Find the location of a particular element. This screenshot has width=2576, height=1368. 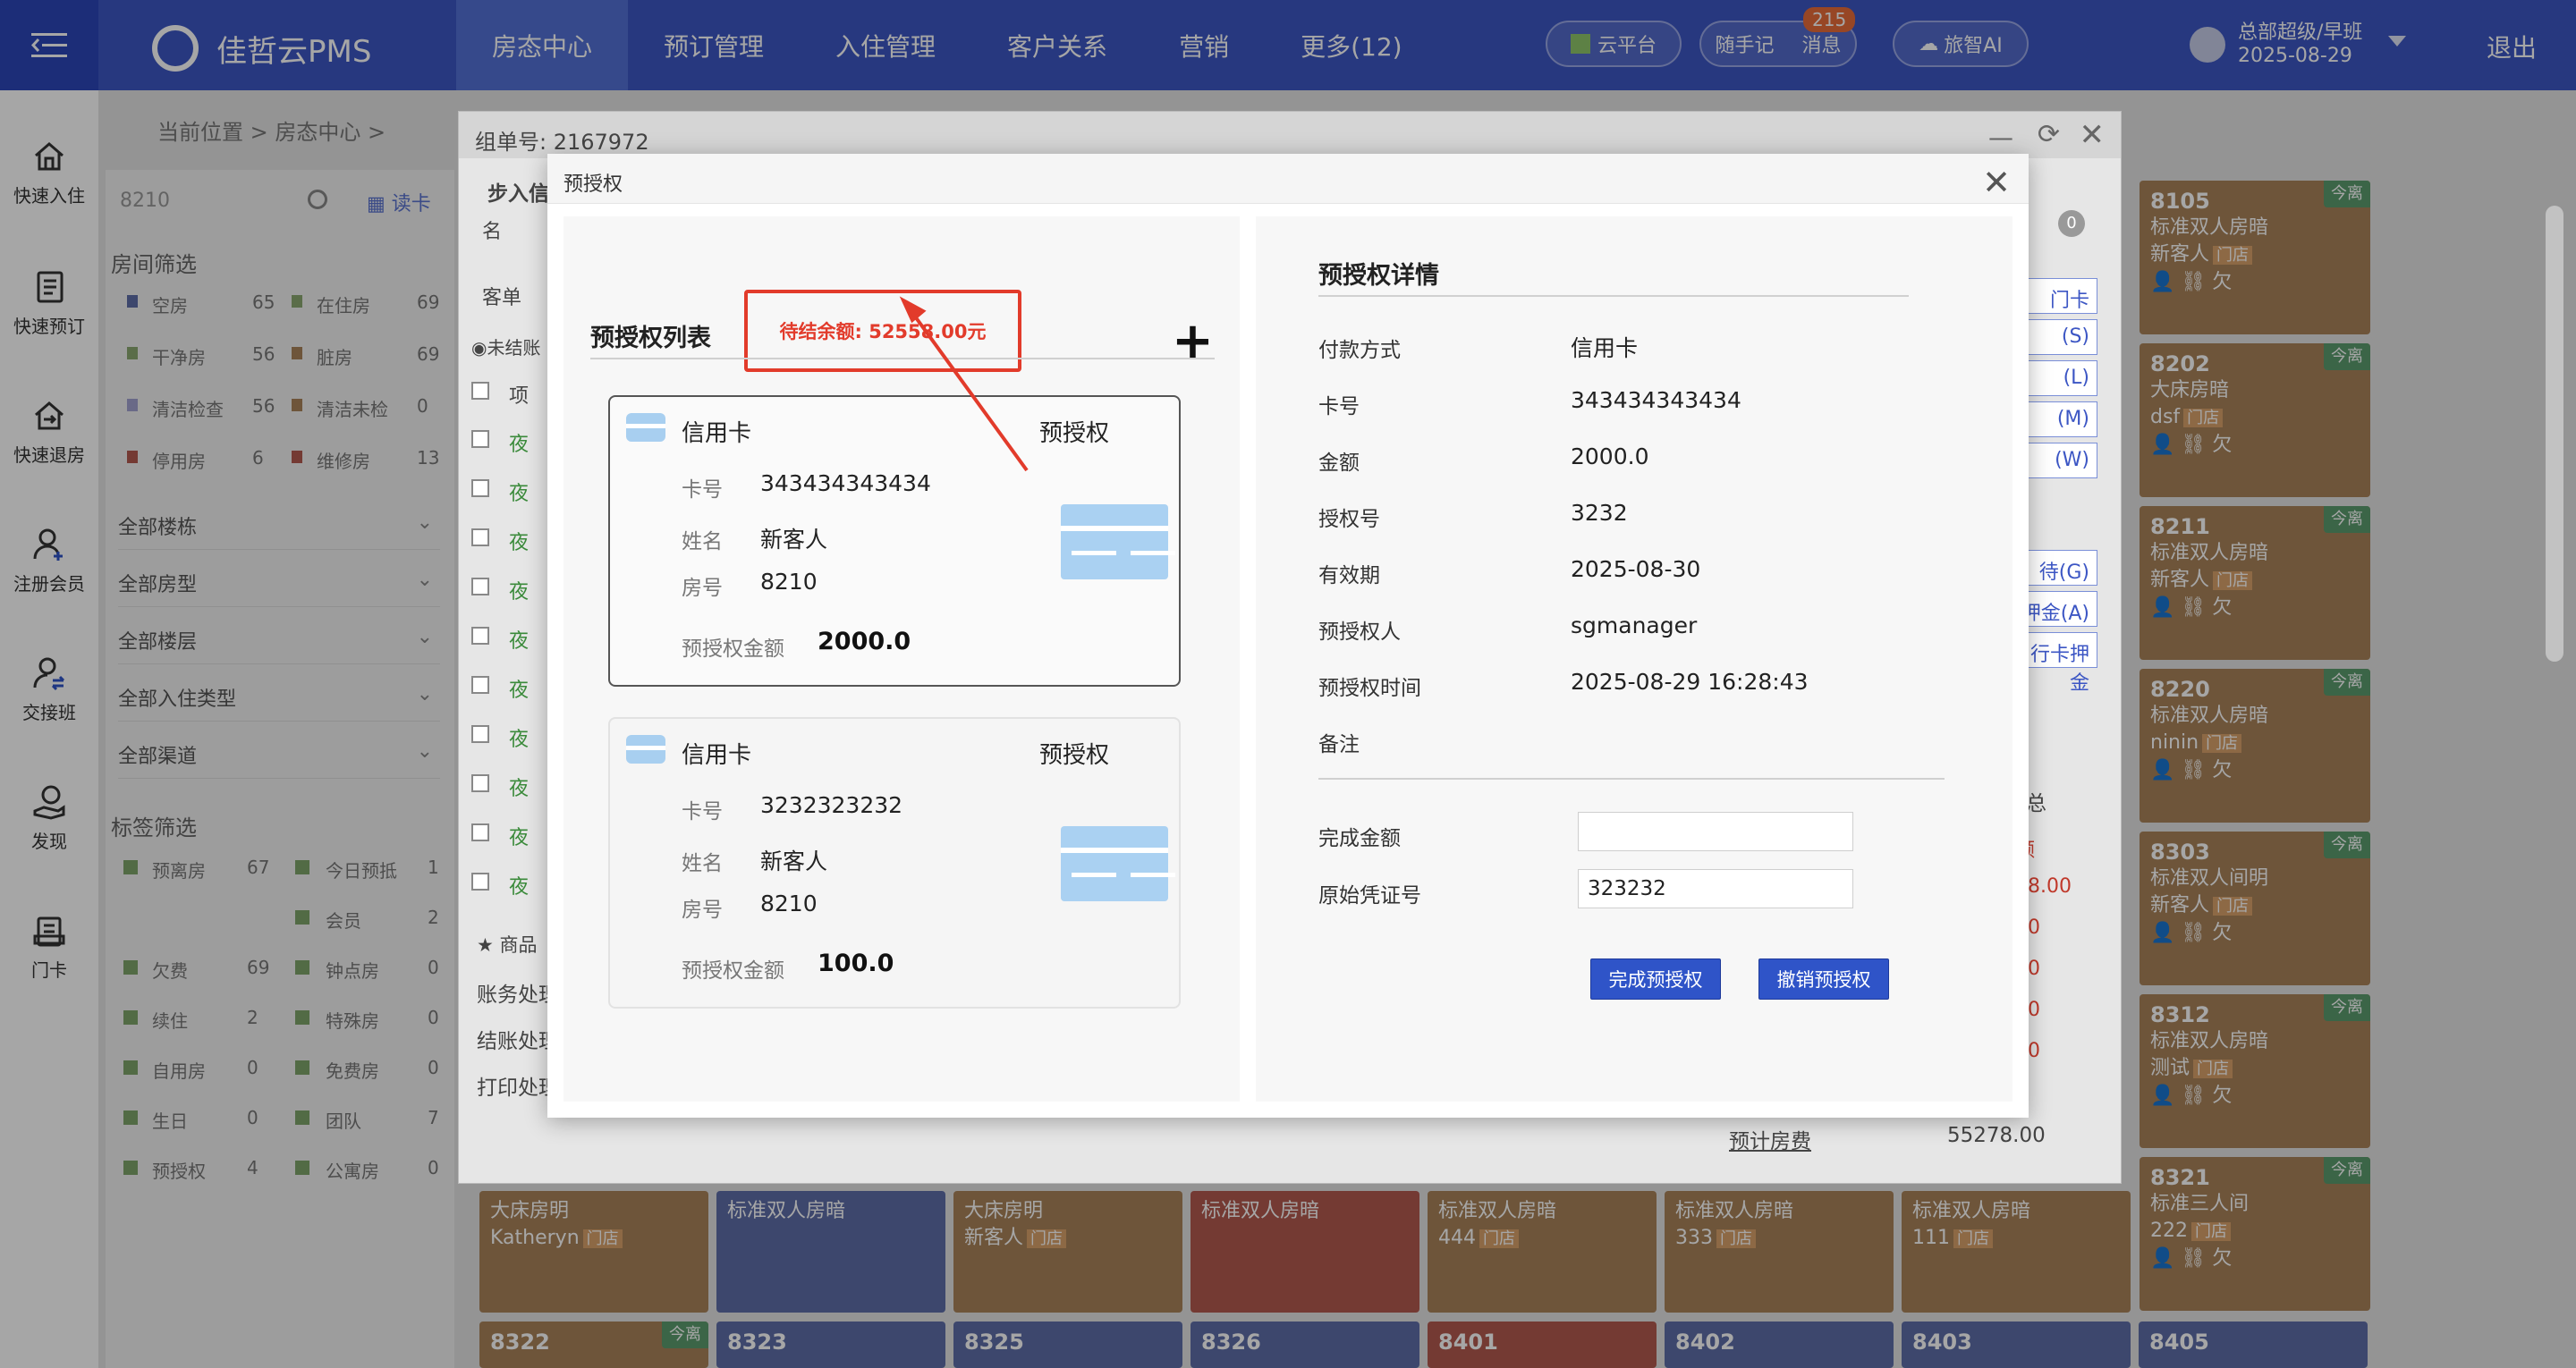

estimate-label: 预计房费 is located at coordinates (1770, 1139).